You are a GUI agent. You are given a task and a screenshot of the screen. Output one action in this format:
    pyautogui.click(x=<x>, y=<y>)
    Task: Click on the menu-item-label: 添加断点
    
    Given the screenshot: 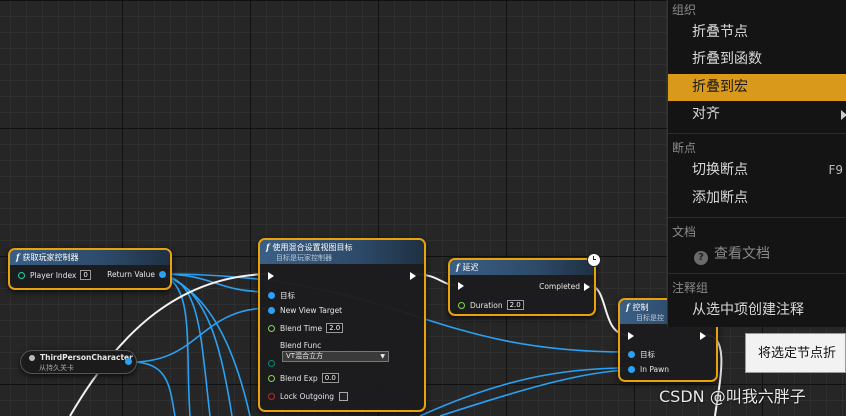 What is the action you would take?
    pyautogui.click(x=720, y=198)
    